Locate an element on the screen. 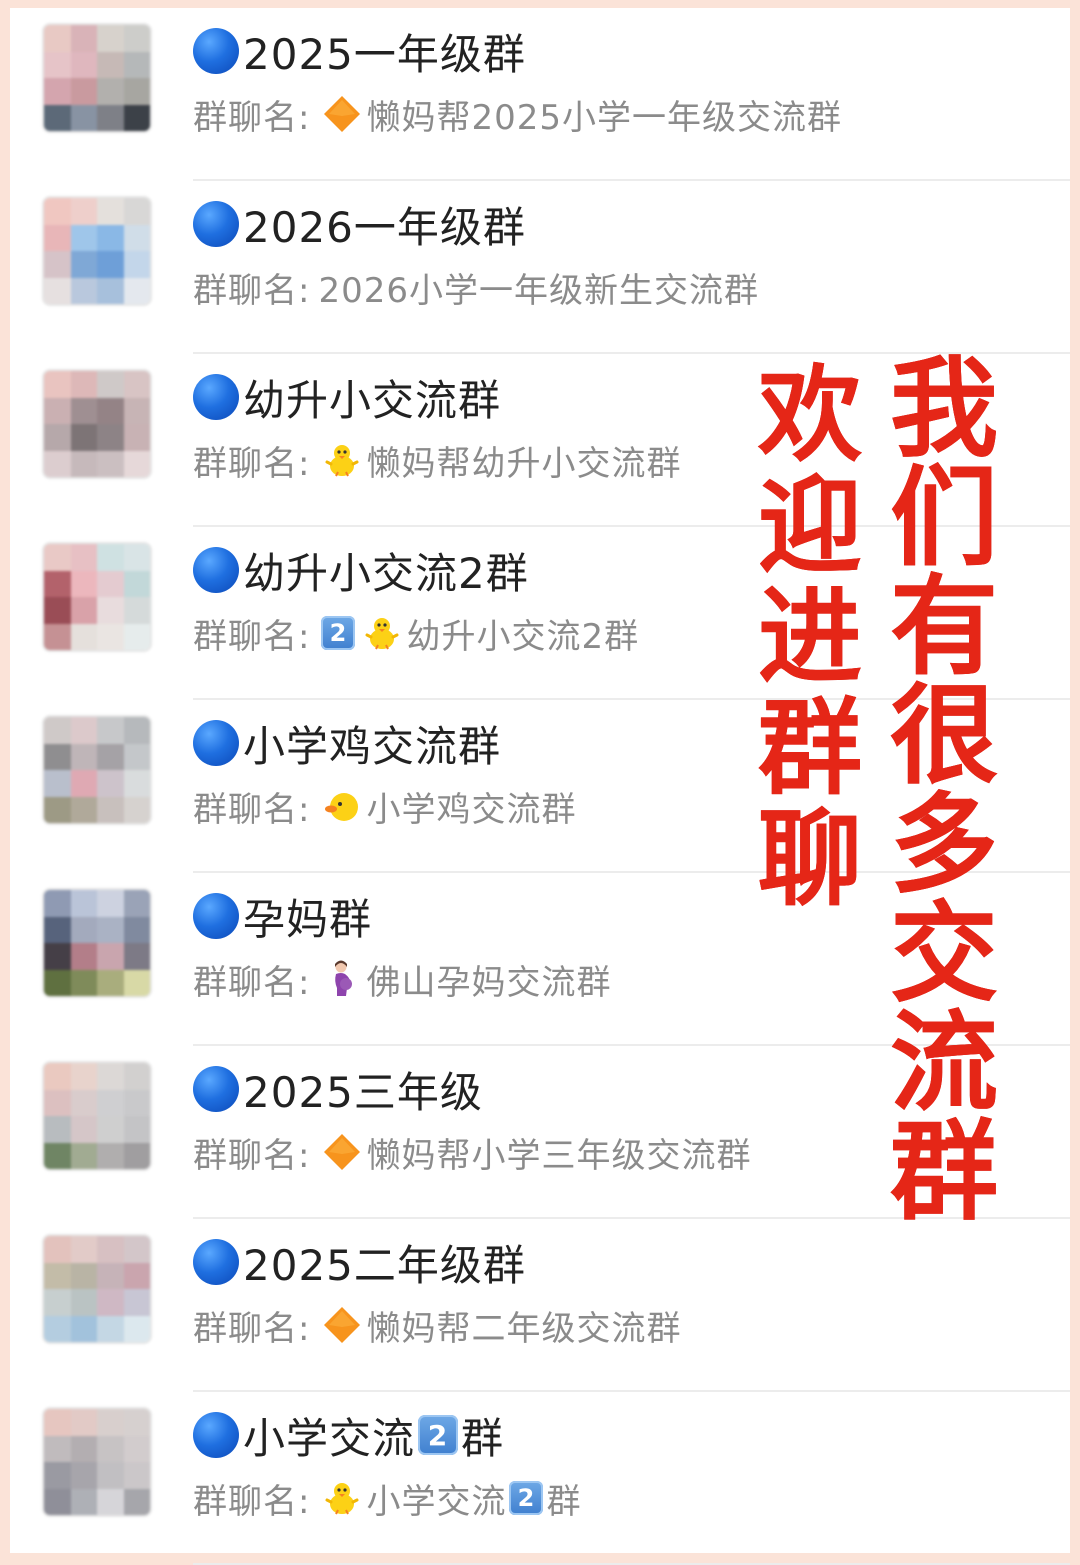  group-title-text: 幼升小交流群 is located at coordinates (372, 400).